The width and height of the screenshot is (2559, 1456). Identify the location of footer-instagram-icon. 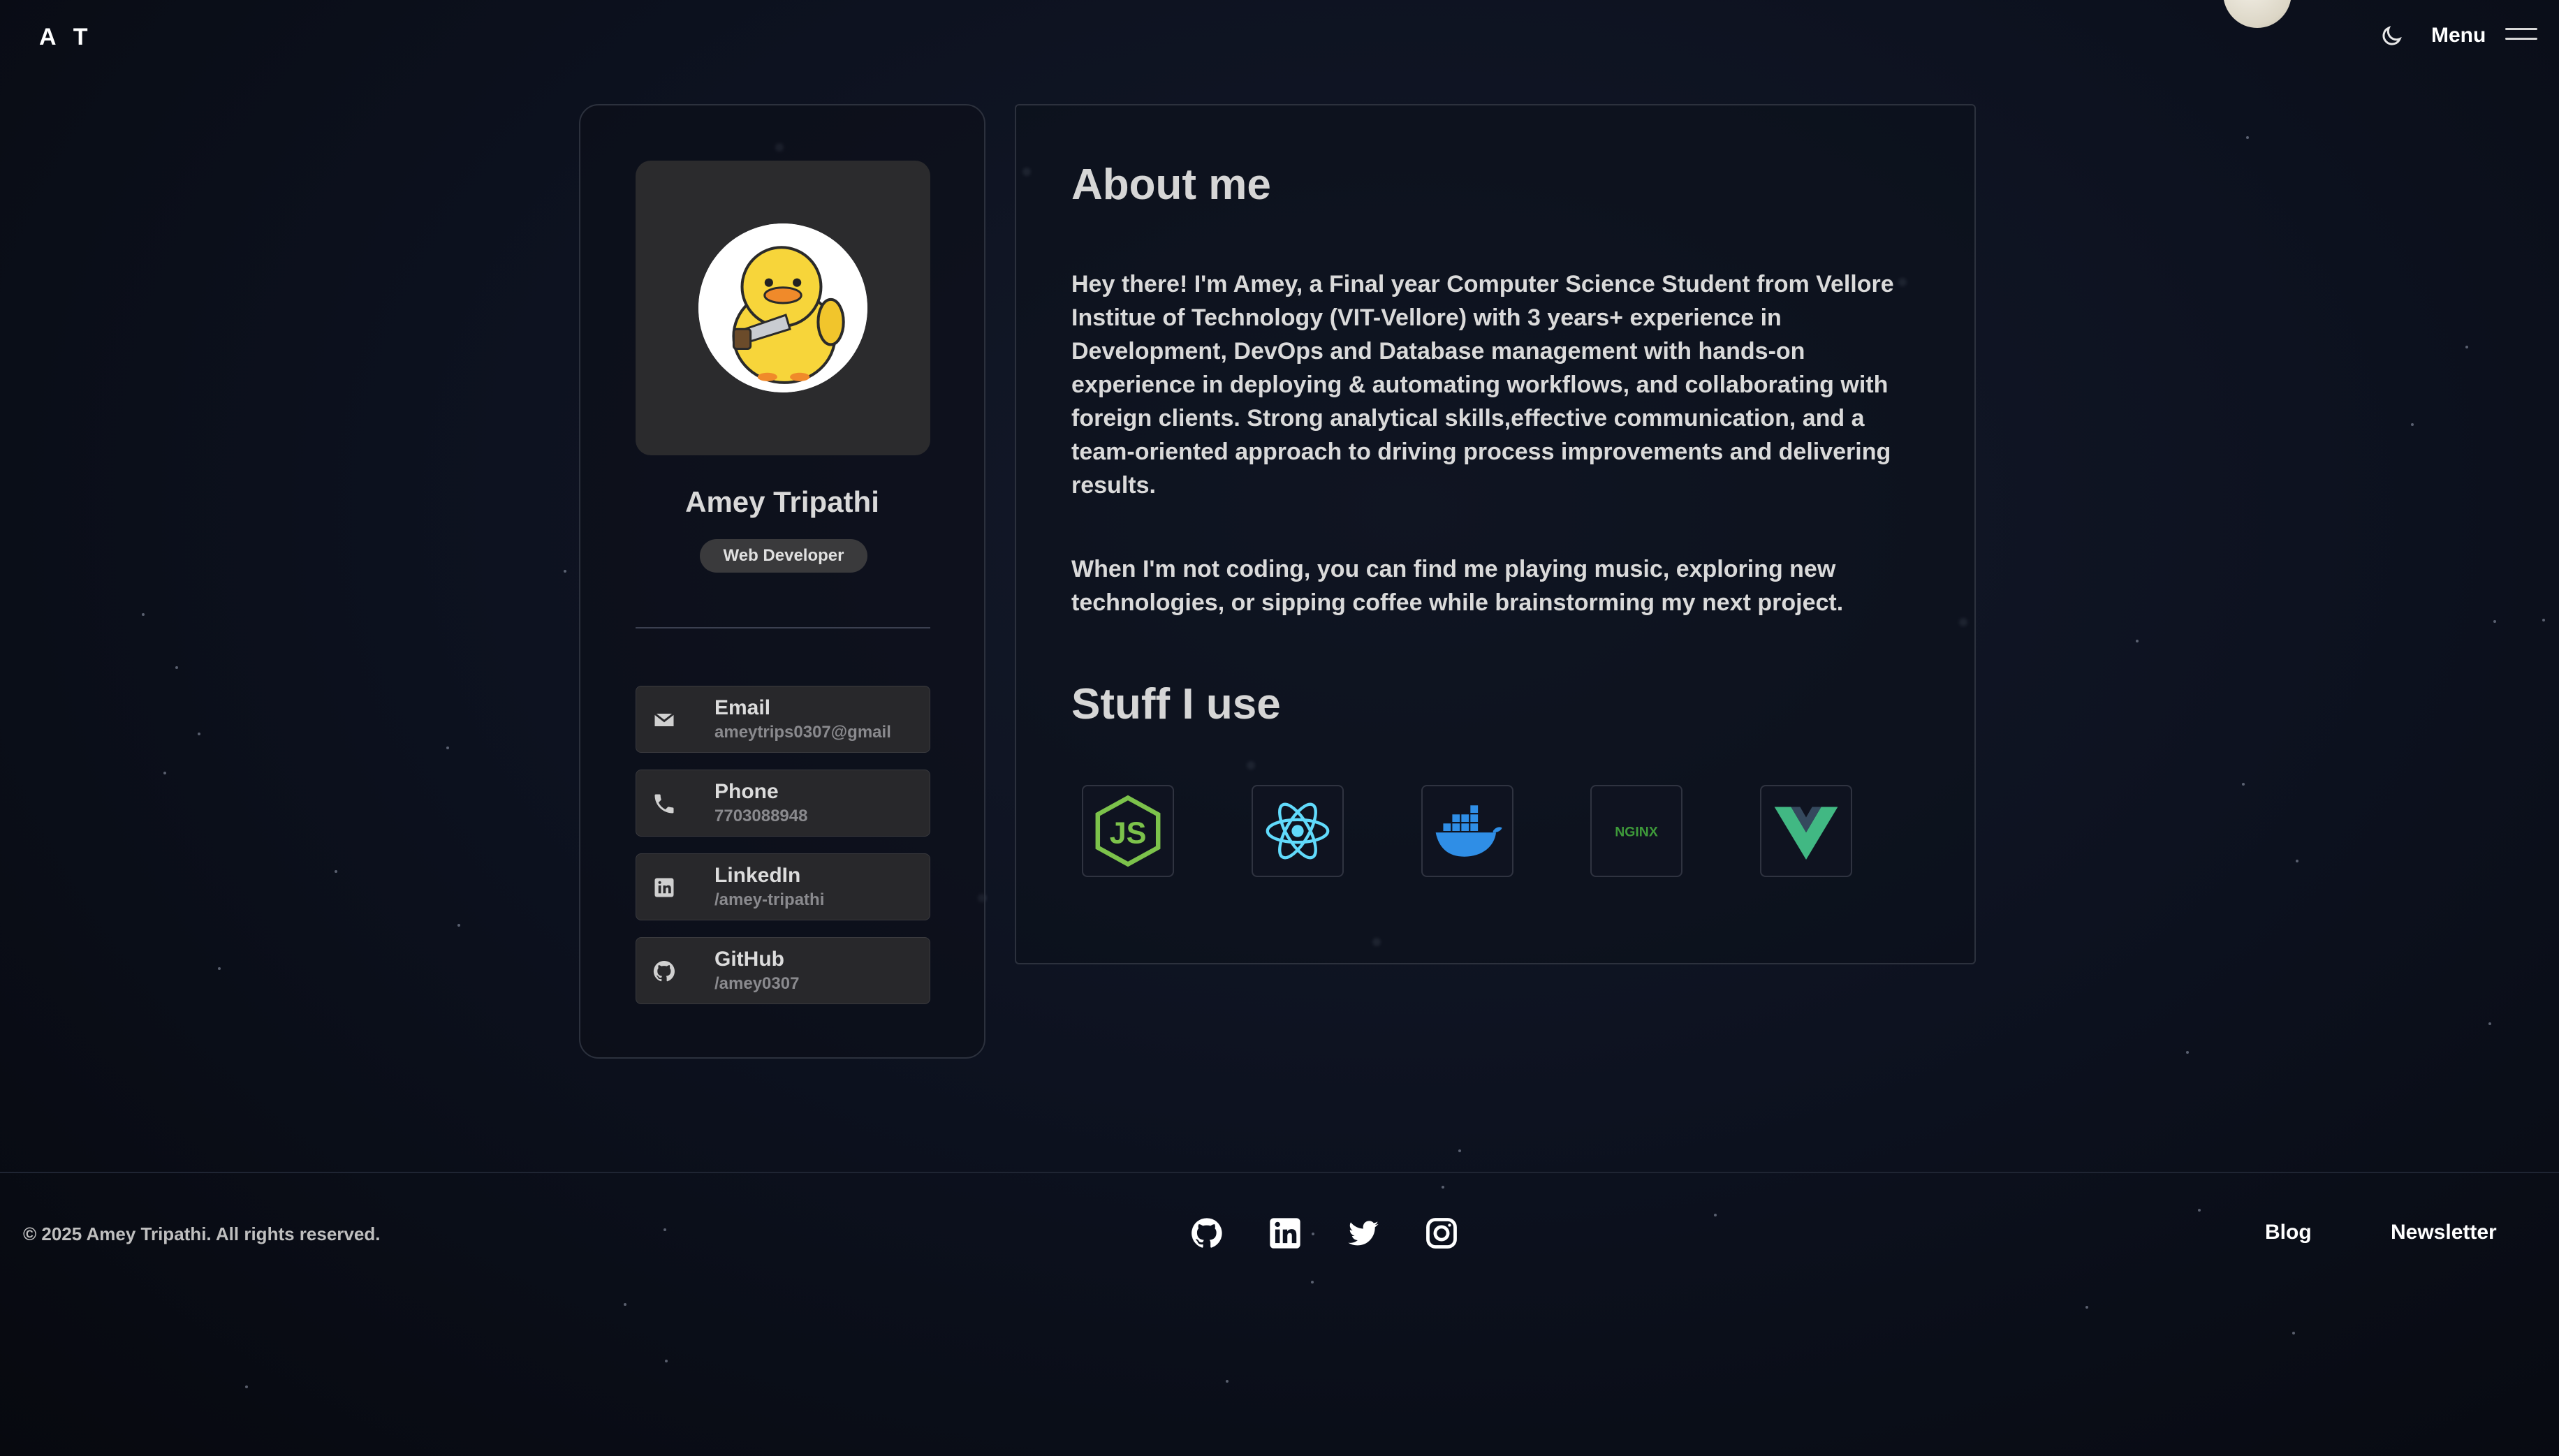
(1441, 1233).